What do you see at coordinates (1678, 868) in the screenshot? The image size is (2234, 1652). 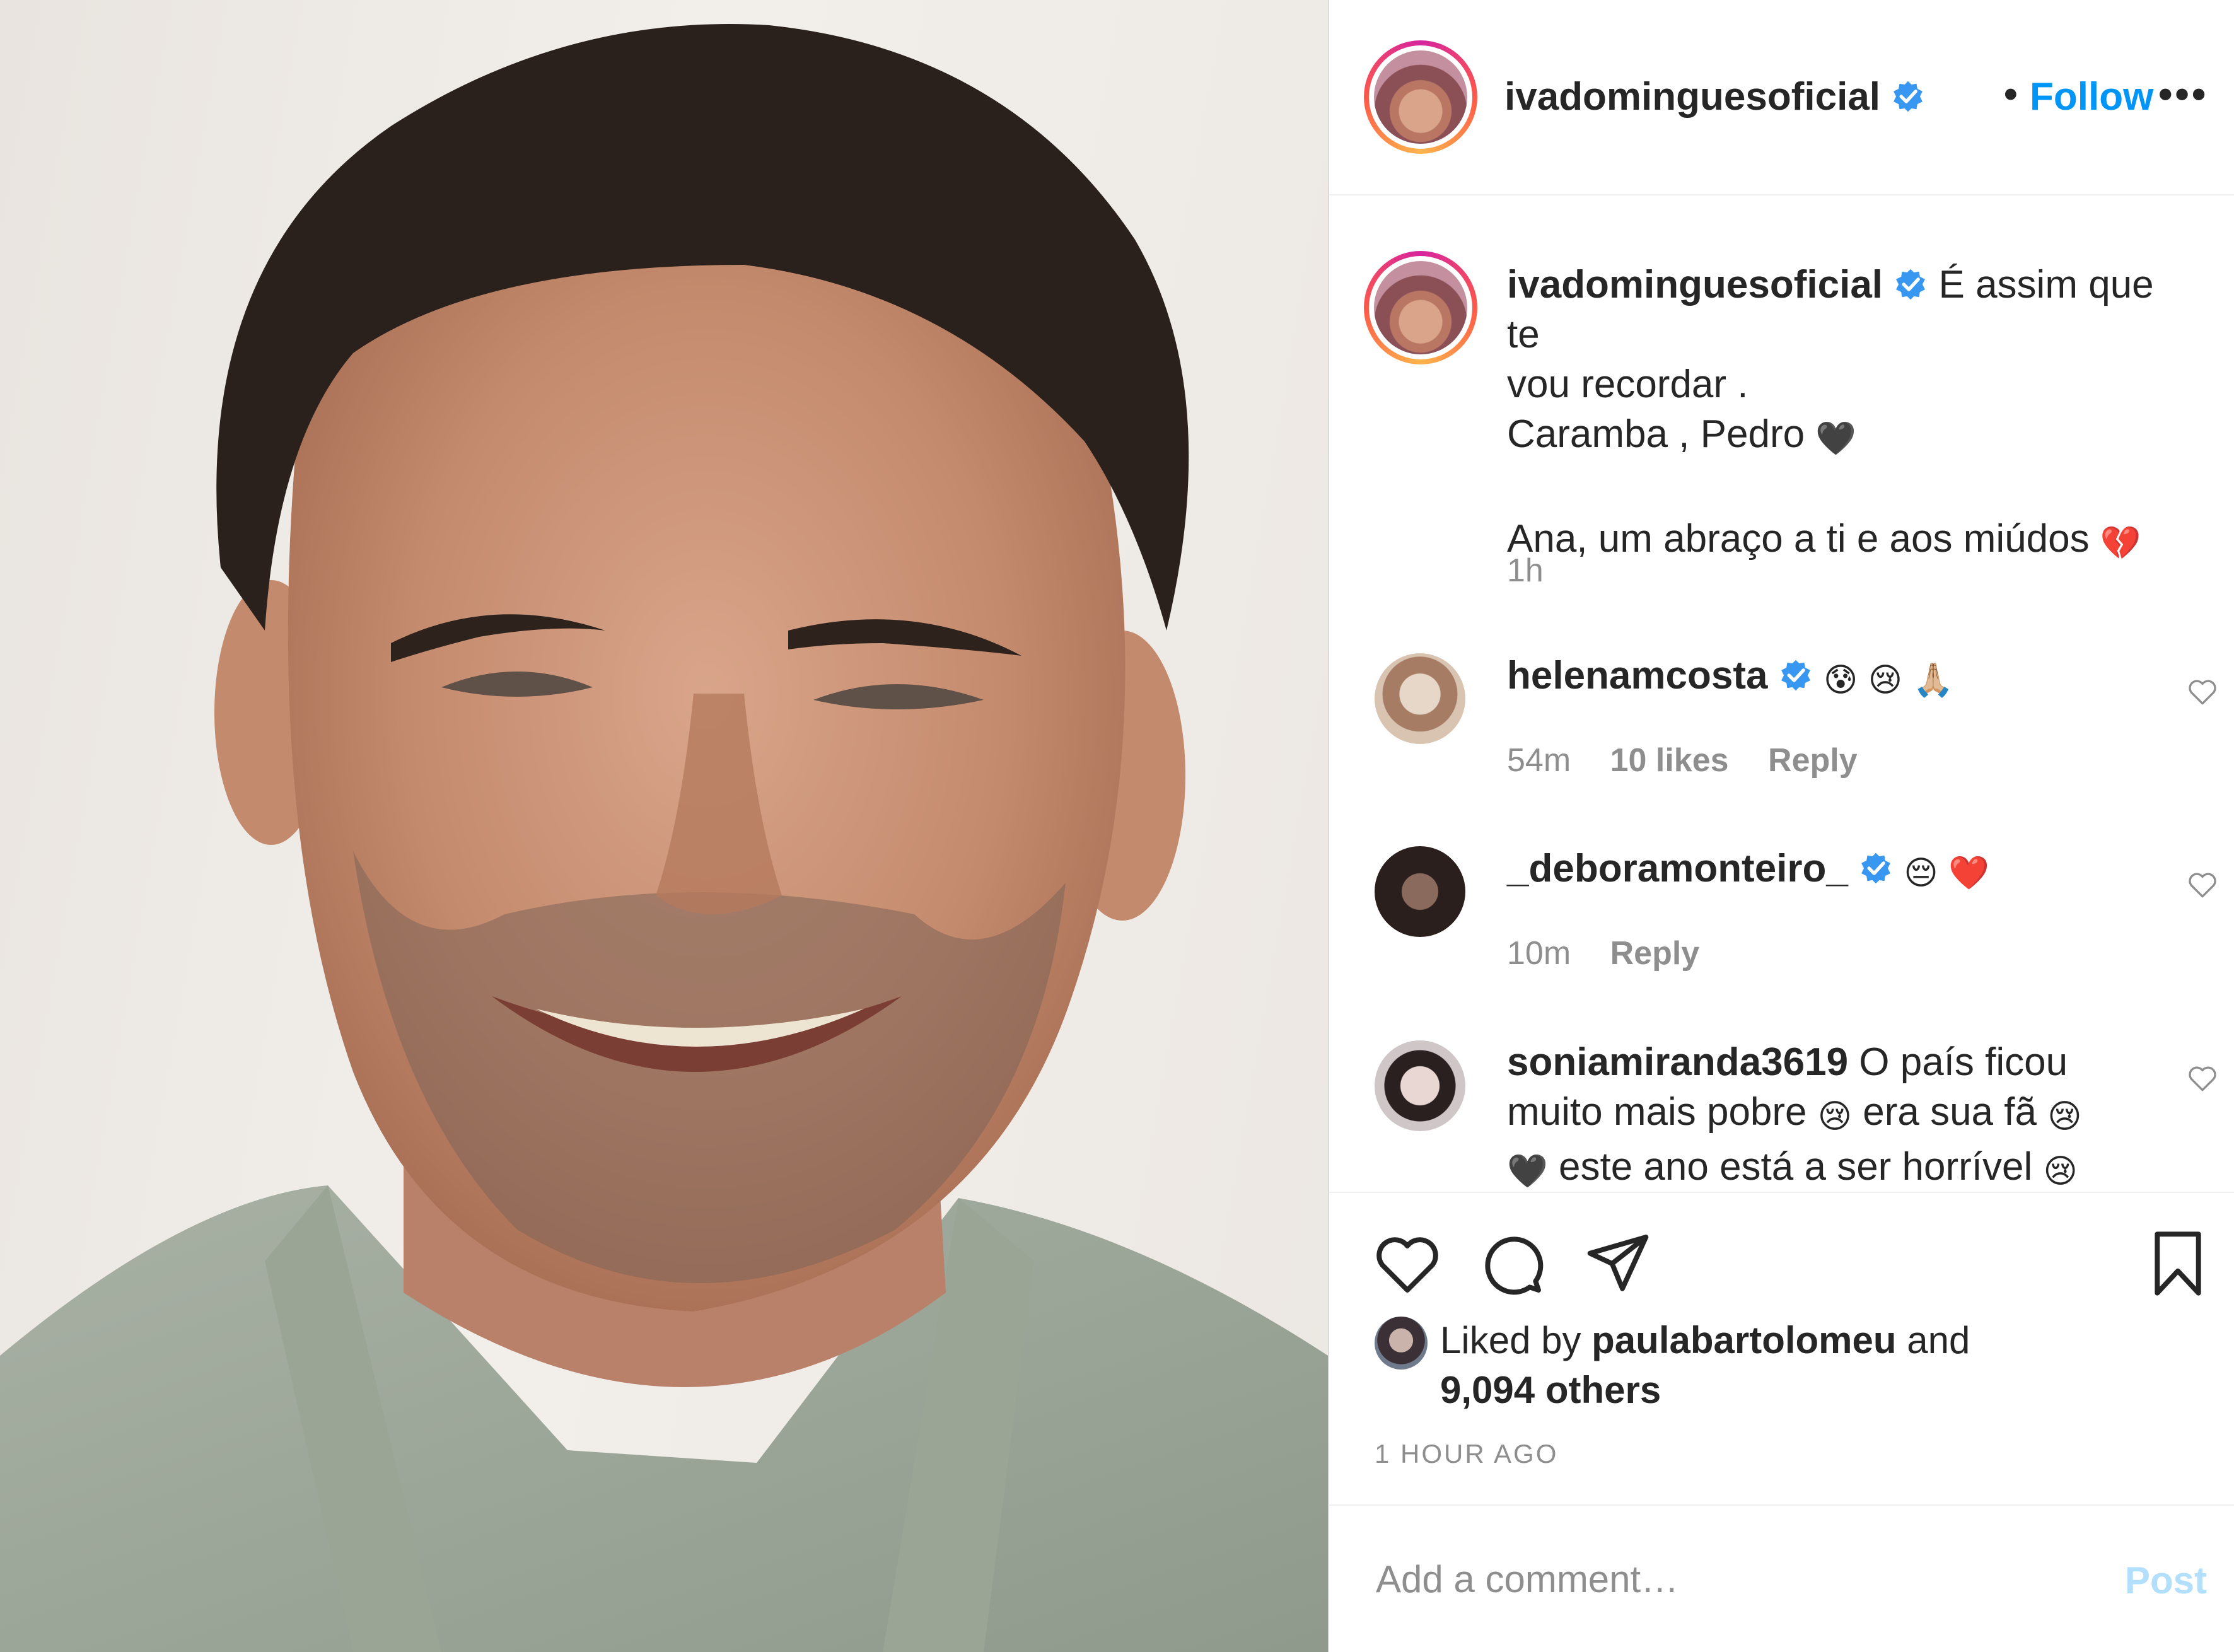 I see `comment-username: _deboramonteiro_` at bounding box center [1678, 868].